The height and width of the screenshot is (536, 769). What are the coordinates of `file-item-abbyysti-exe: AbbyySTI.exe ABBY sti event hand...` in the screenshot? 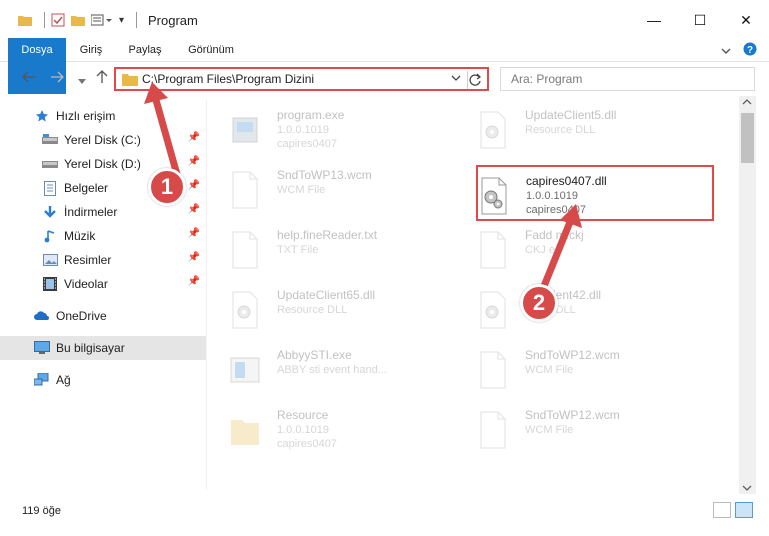 It's located at (327, 368).